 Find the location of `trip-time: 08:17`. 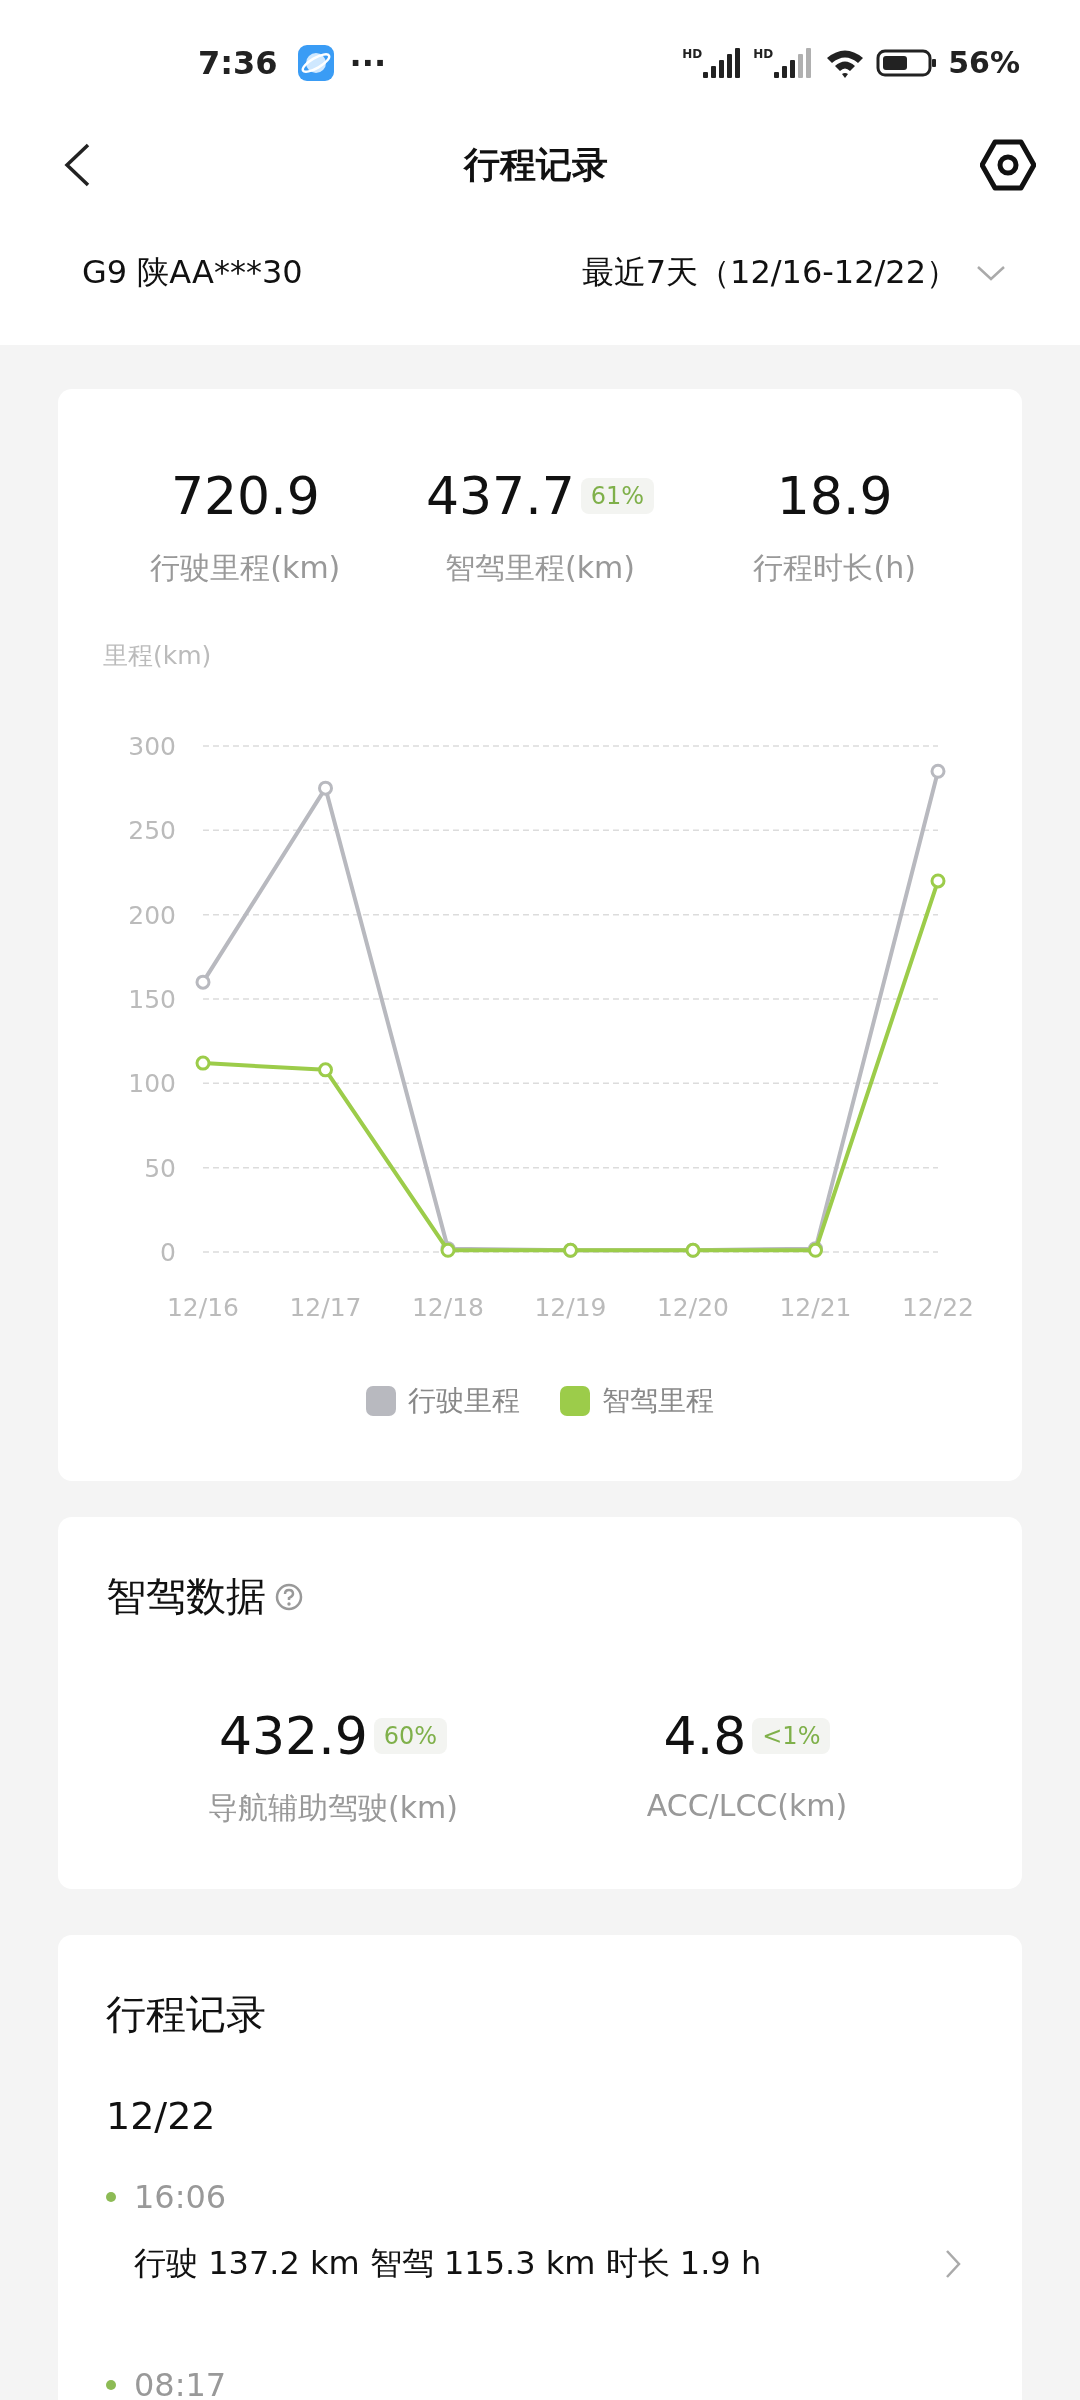

trip-time: 08:17 is located at coordinates (180, 2383).